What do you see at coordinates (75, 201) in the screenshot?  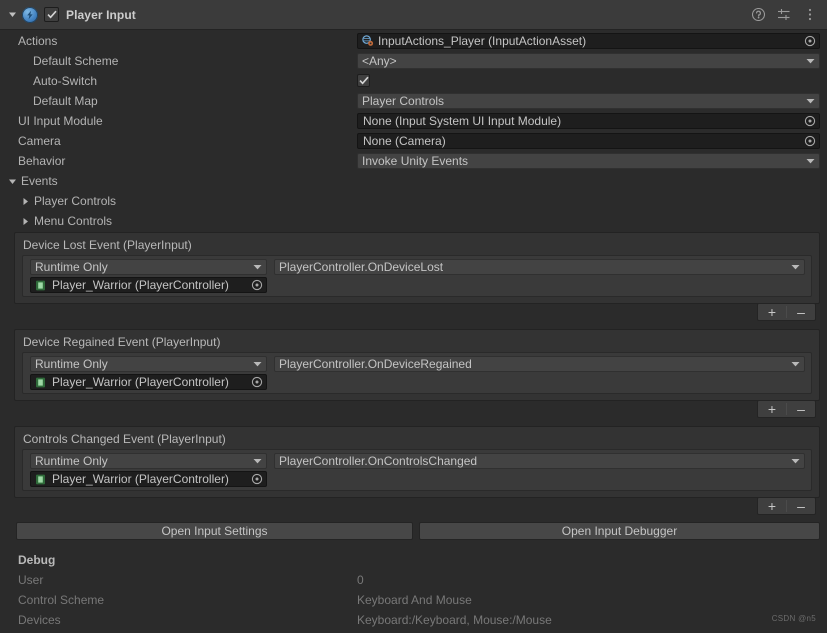 I see `events-map-label: Player Controls` at bounding box center [75, 201].